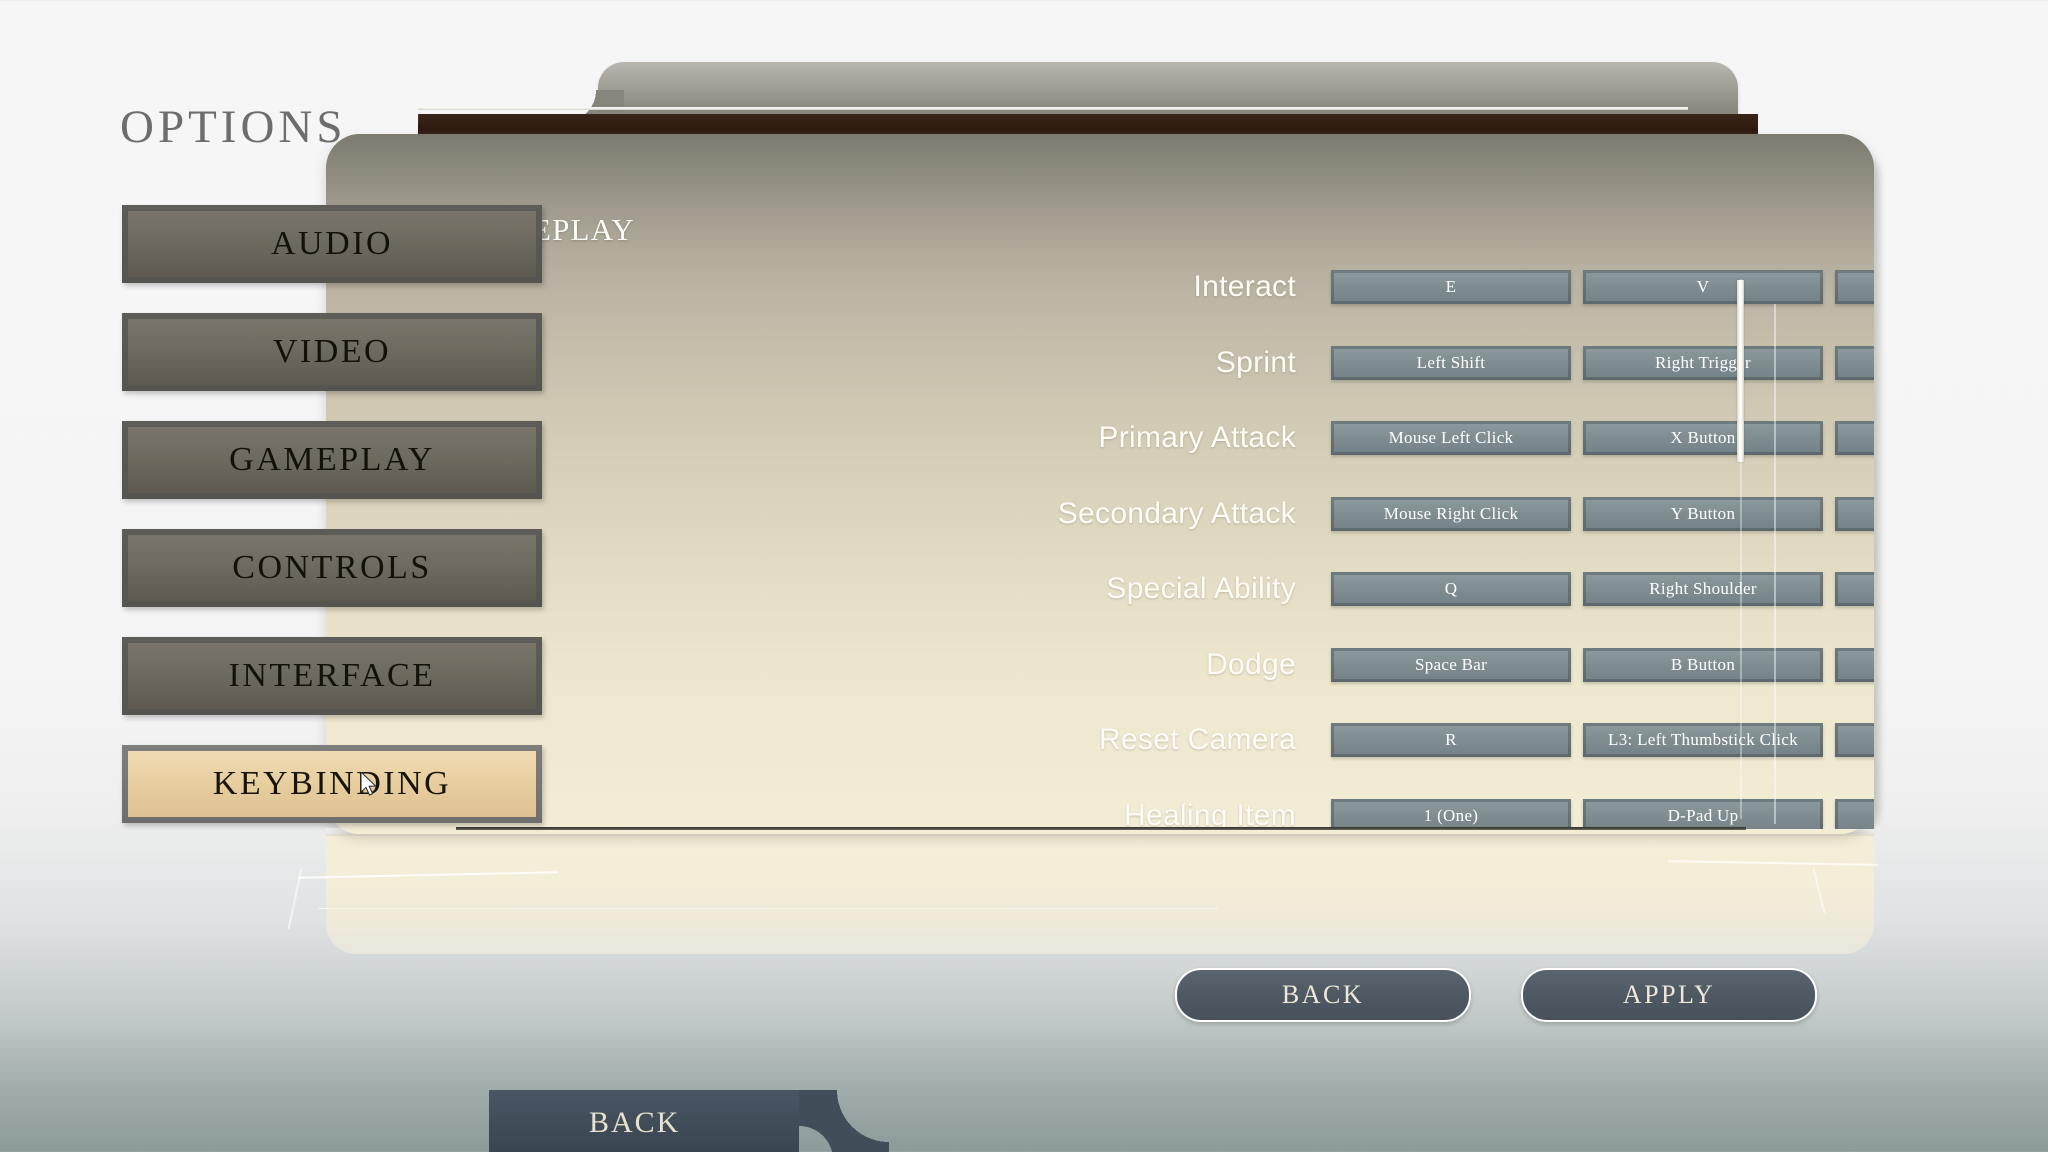 This screenshot has width=2048, height=1152. I want to click on keybinding-primary-label: Q, so click(1451, 588).